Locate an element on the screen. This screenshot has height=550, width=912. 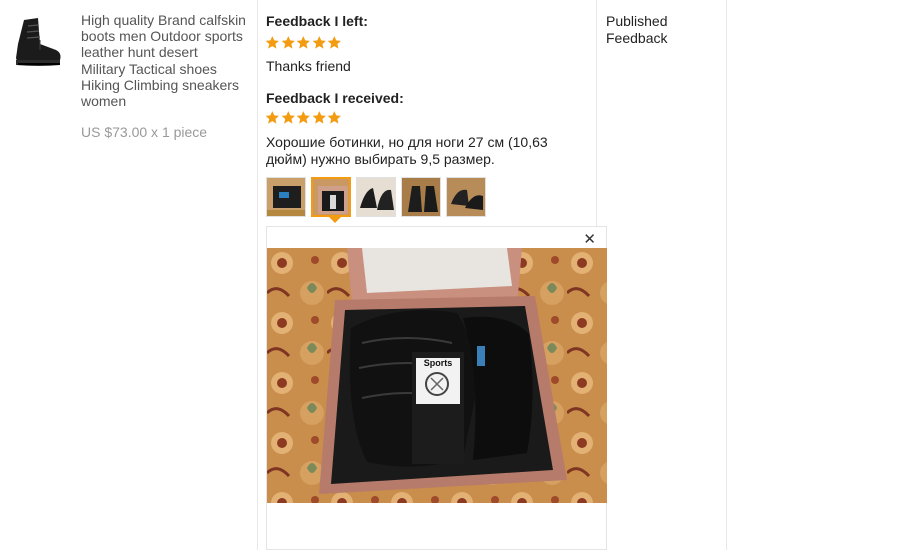
feedback-photos is located at coordinates (376, 197).